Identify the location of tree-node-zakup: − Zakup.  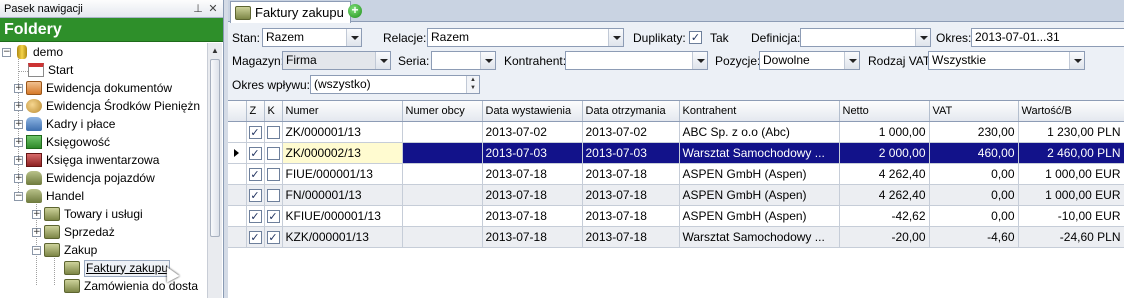
(64, 250).